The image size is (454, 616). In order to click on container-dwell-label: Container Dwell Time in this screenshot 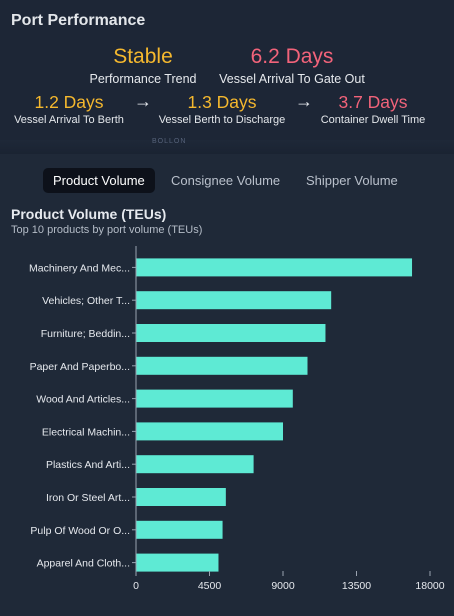, I will do `click(373, 120)`.